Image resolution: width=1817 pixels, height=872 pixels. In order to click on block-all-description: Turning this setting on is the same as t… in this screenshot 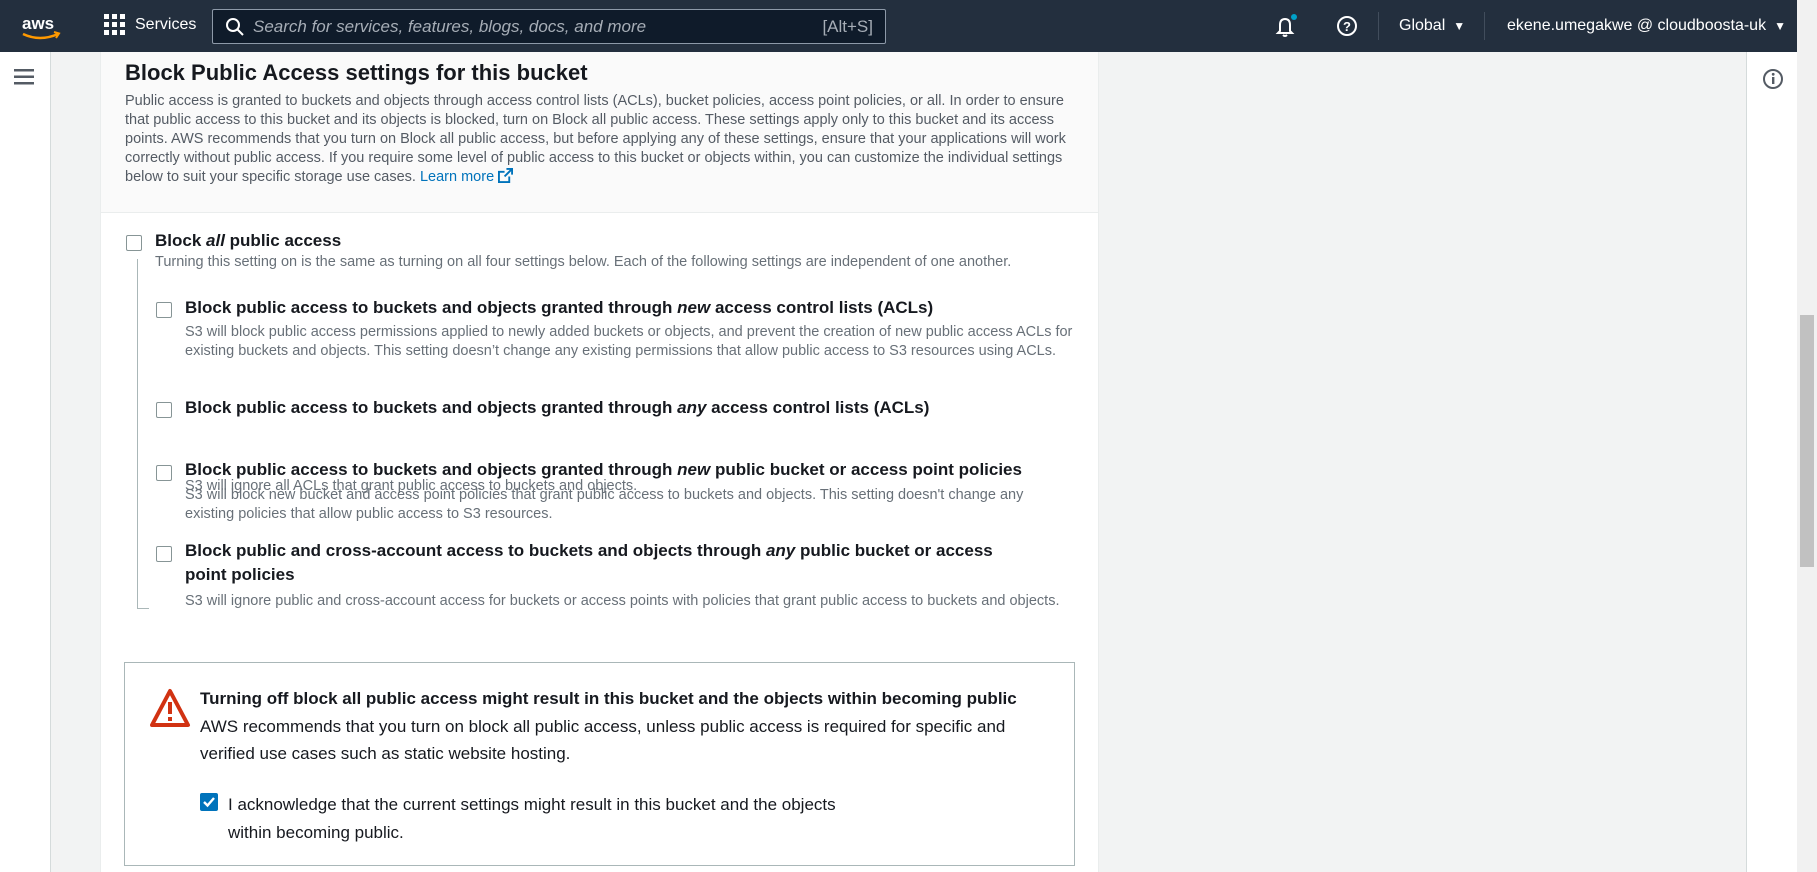, I will do `click(583, 262)`.